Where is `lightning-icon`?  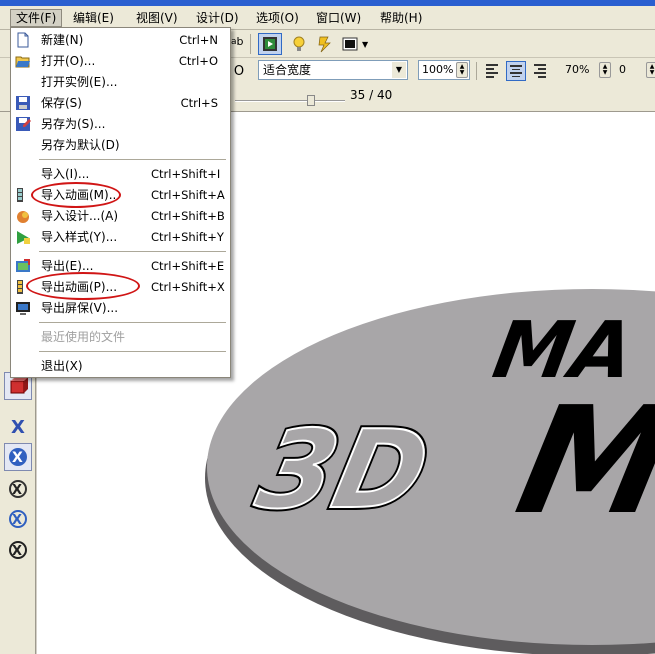
lightning-icon is located at coordinates (324, 44).